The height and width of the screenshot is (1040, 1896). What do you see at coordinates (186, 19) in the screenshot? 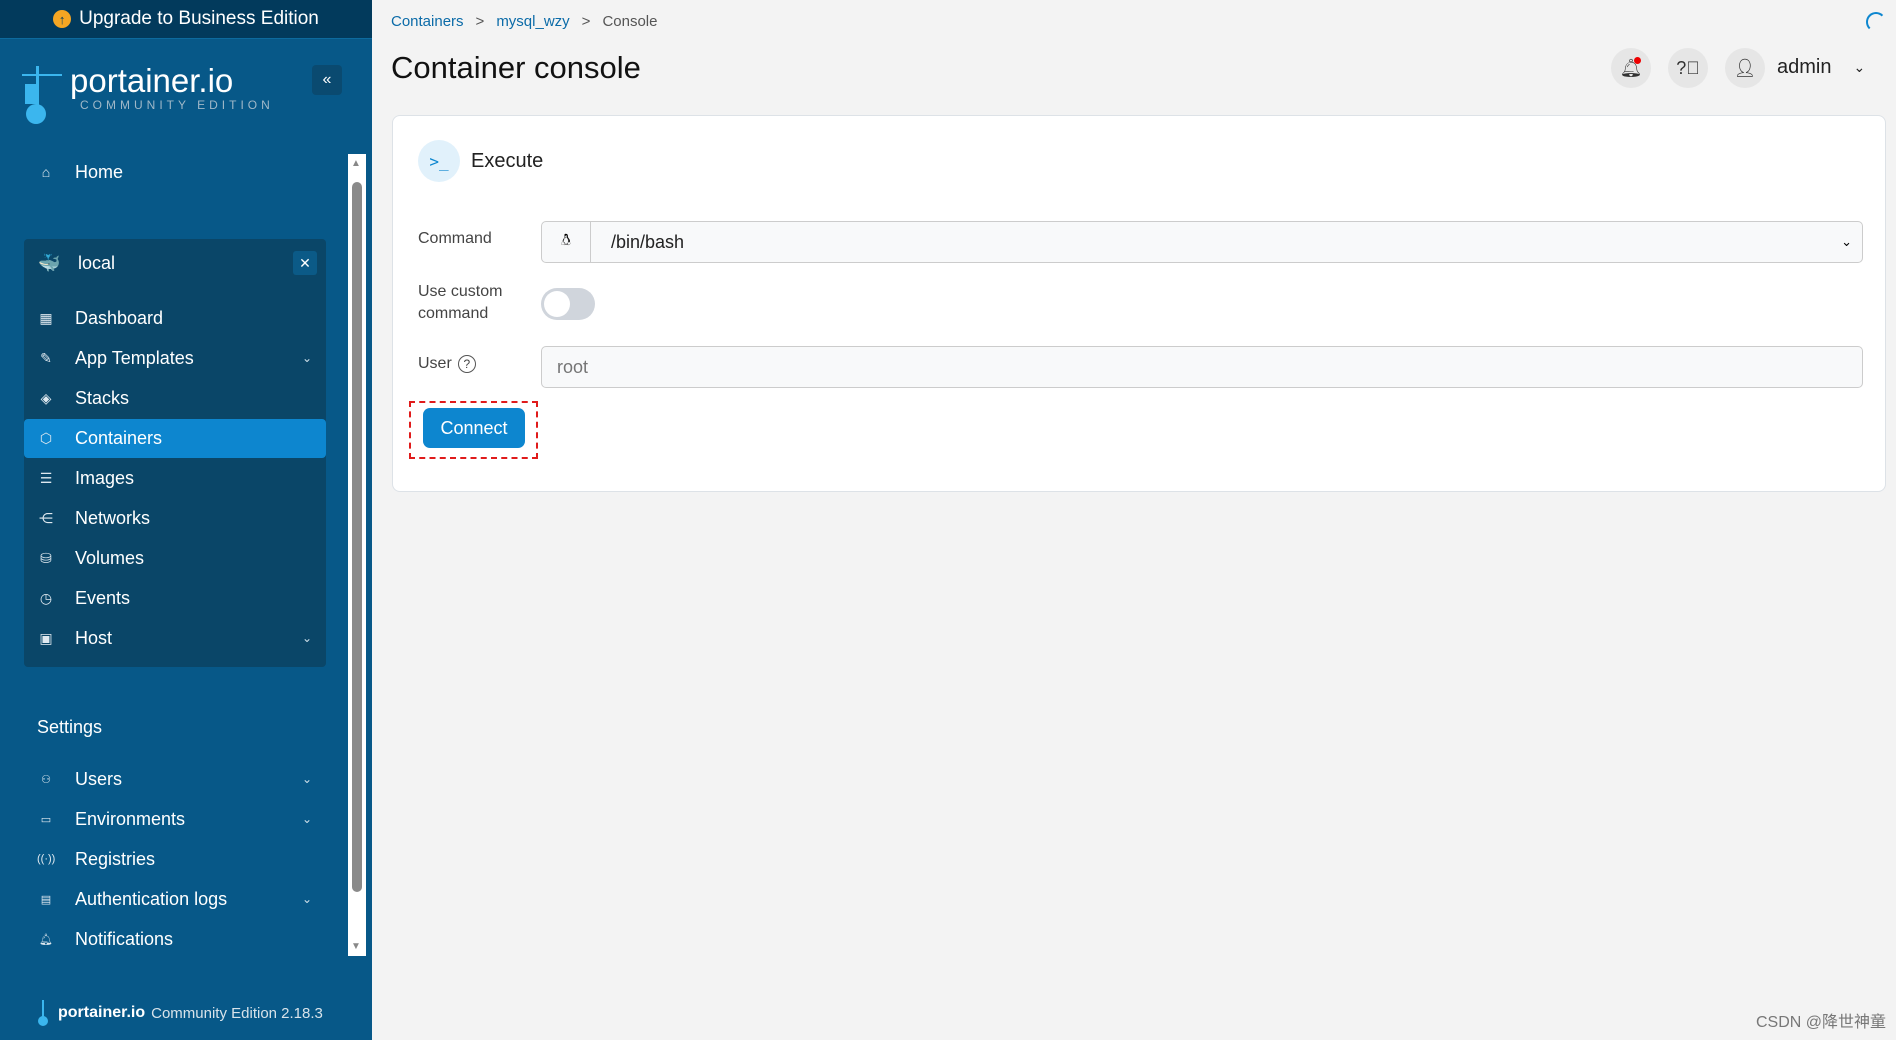
I see `upgrade-banner: ↑ Upgrade to Business Edition` at bounding box center [186, 19].